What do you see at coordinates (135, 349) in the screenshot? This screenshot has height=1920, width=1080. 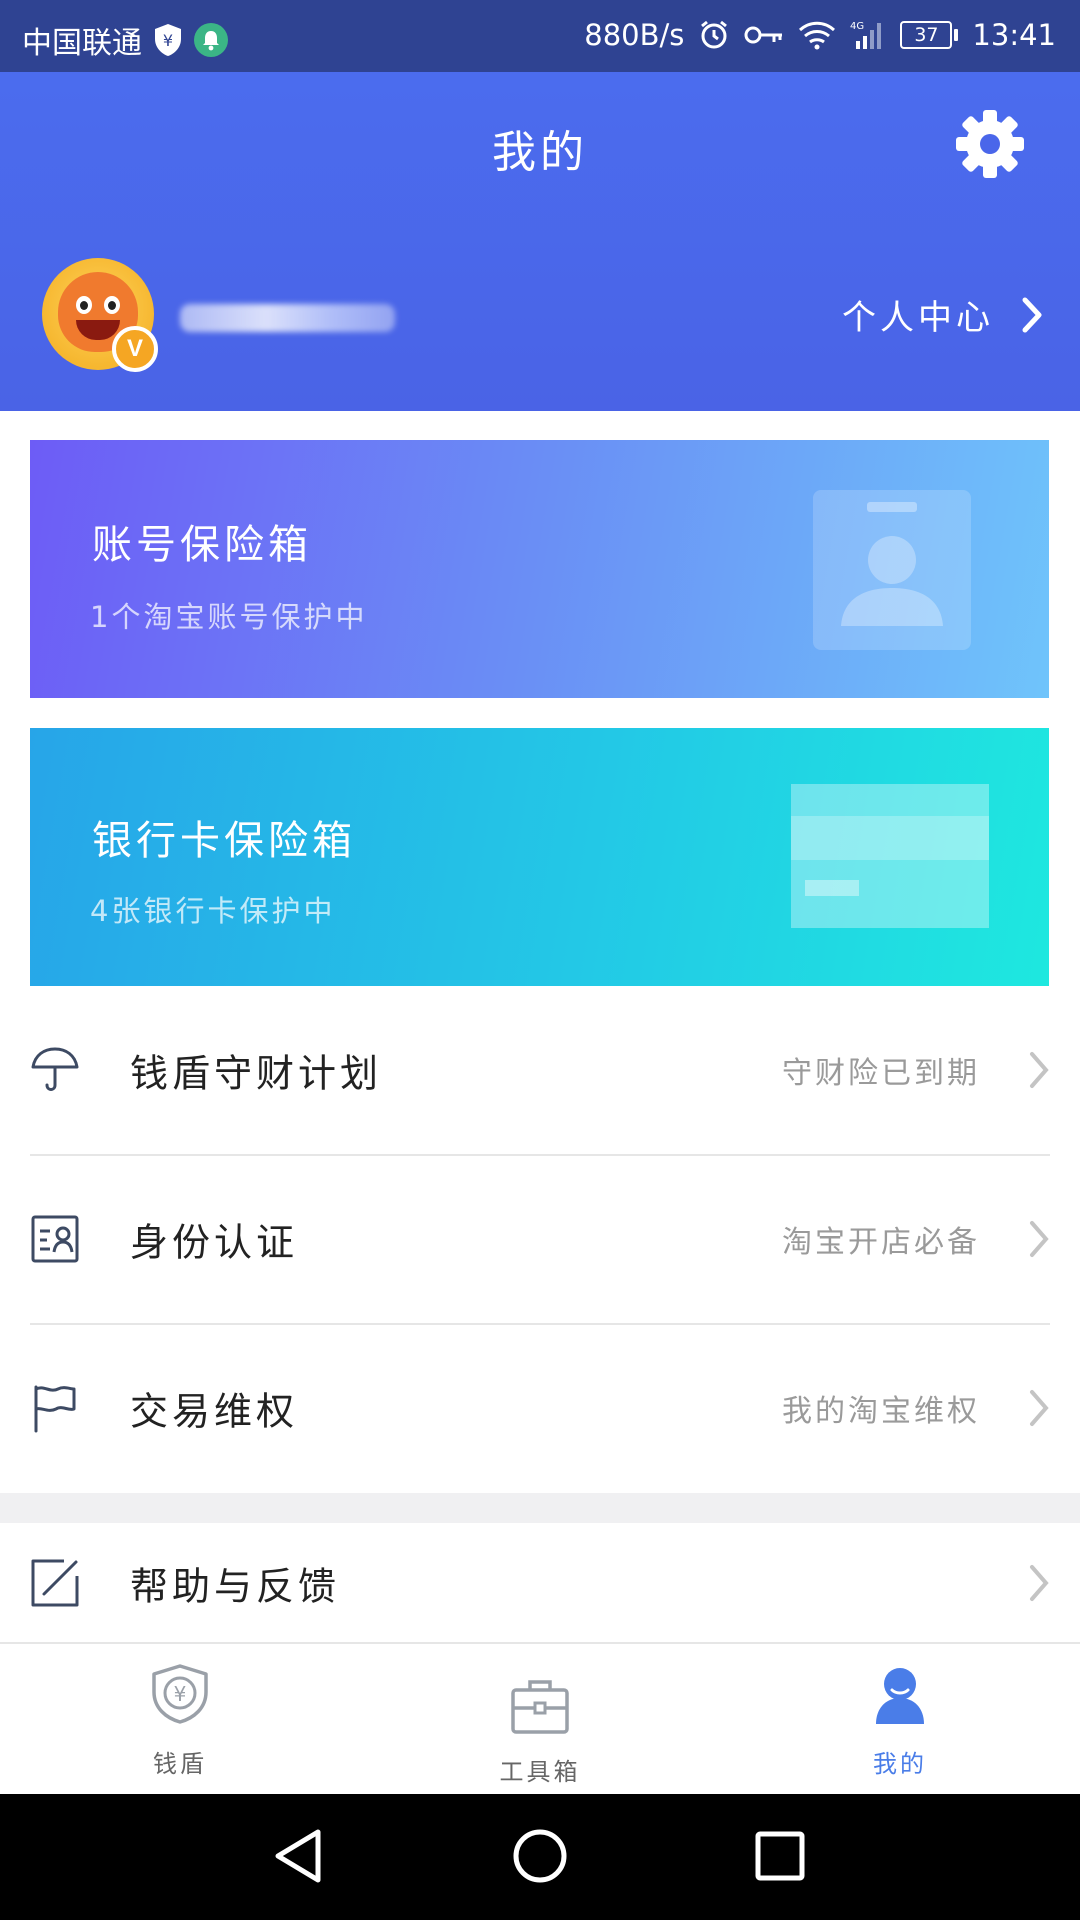 I see `vip-badge: V` at bounding box center [135, 349].